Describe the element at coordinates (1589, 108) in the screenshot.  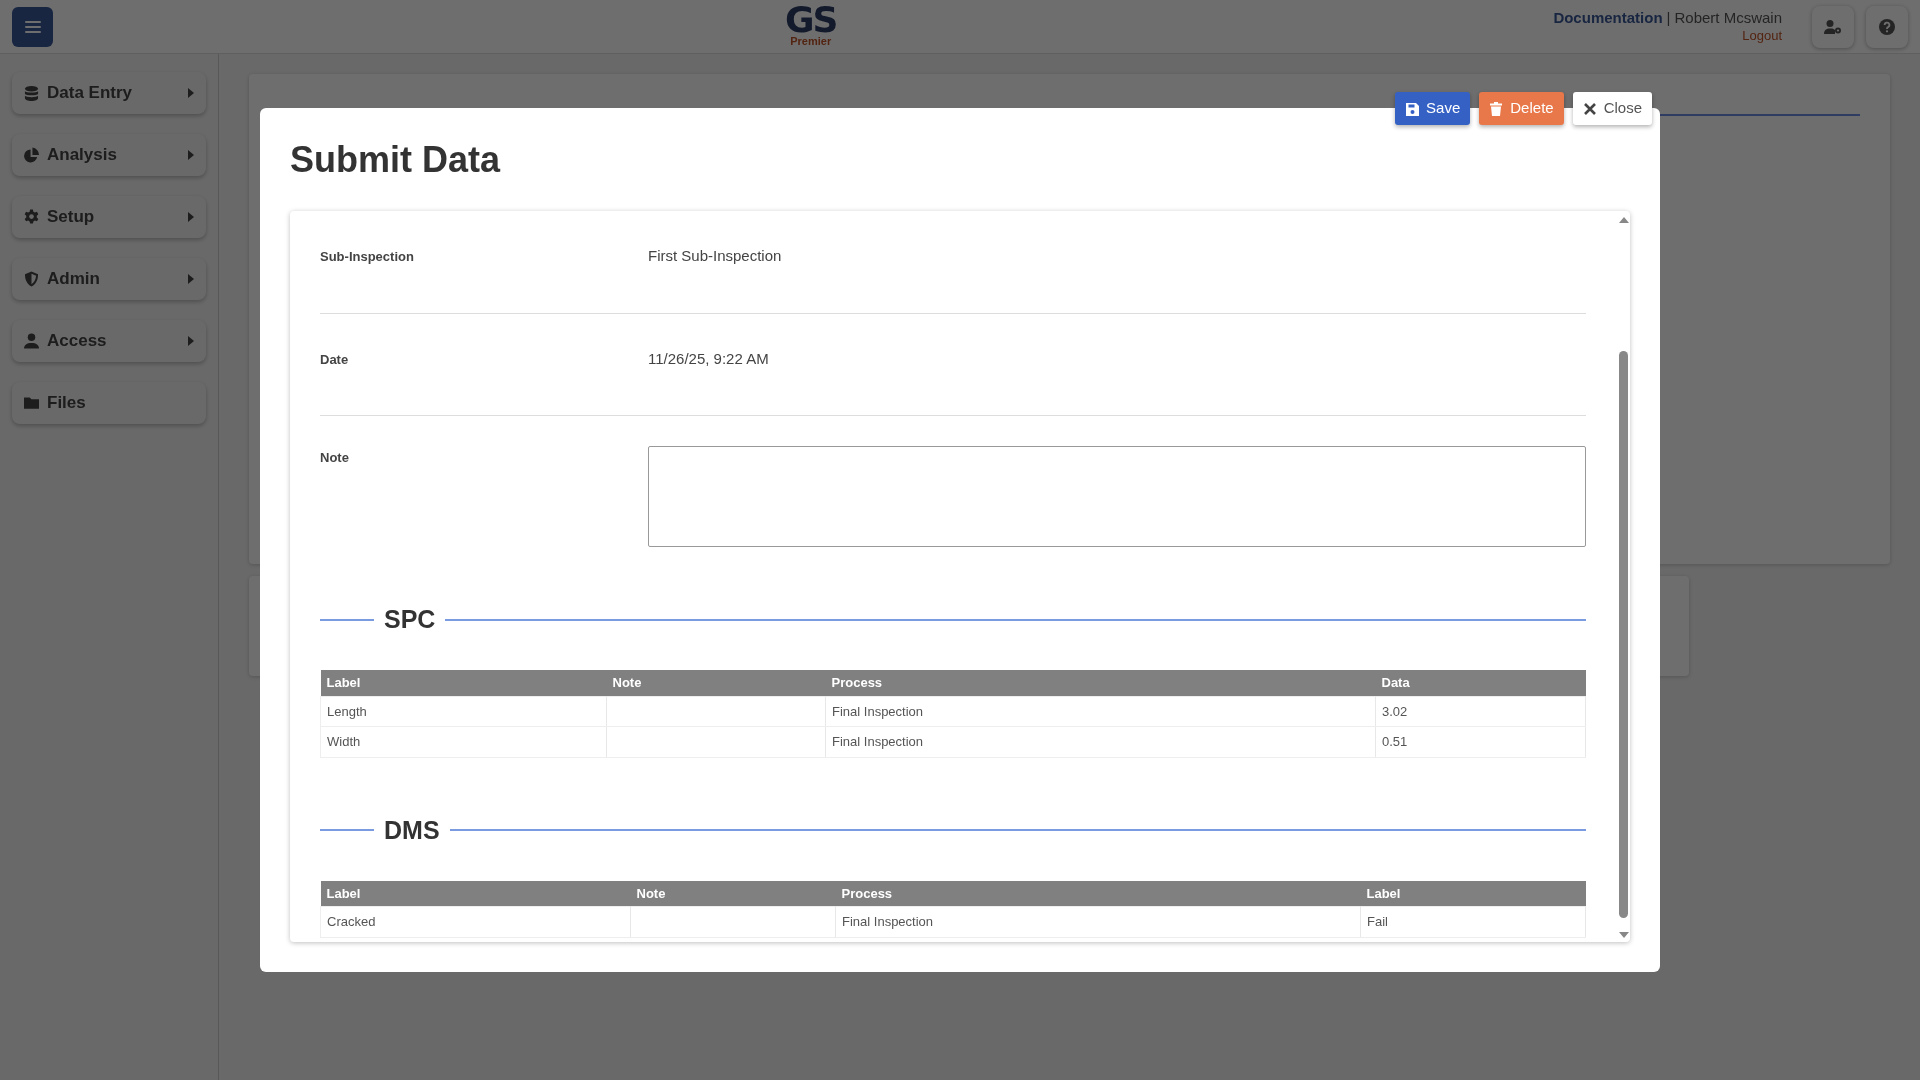
I see `close-icon` at that location.